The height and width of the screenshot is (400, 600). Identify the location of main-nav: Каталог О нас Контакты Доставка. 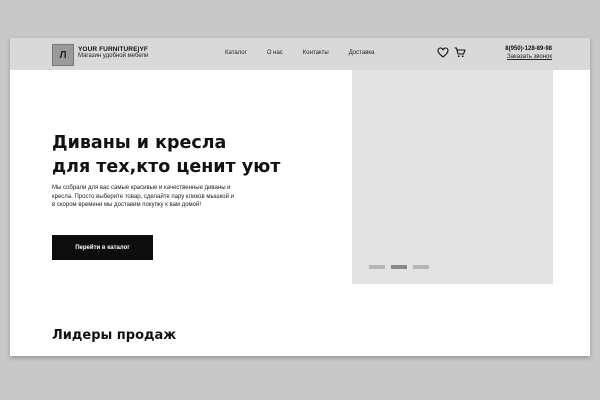
(310, 53).